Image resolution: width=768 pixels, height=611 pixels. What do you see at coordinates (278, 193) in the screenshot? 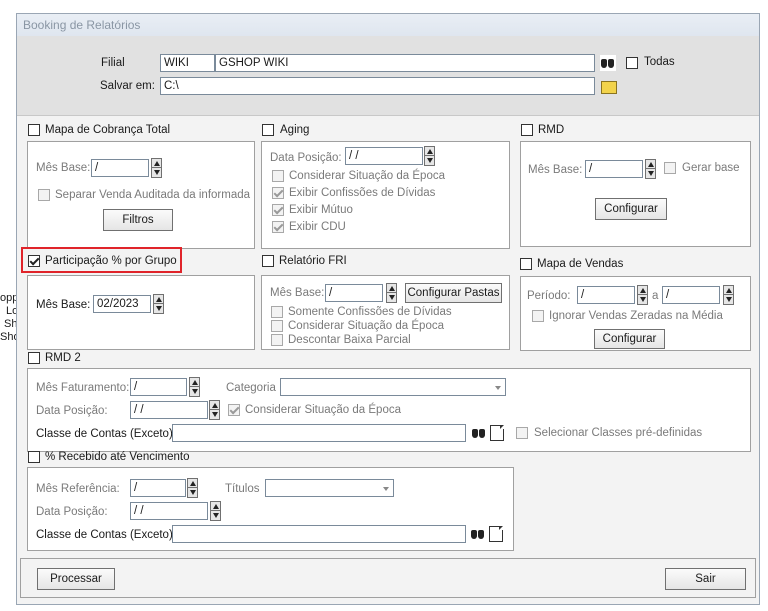
I see `aging-opt2-checkbox` at bounding box center [278, 193].